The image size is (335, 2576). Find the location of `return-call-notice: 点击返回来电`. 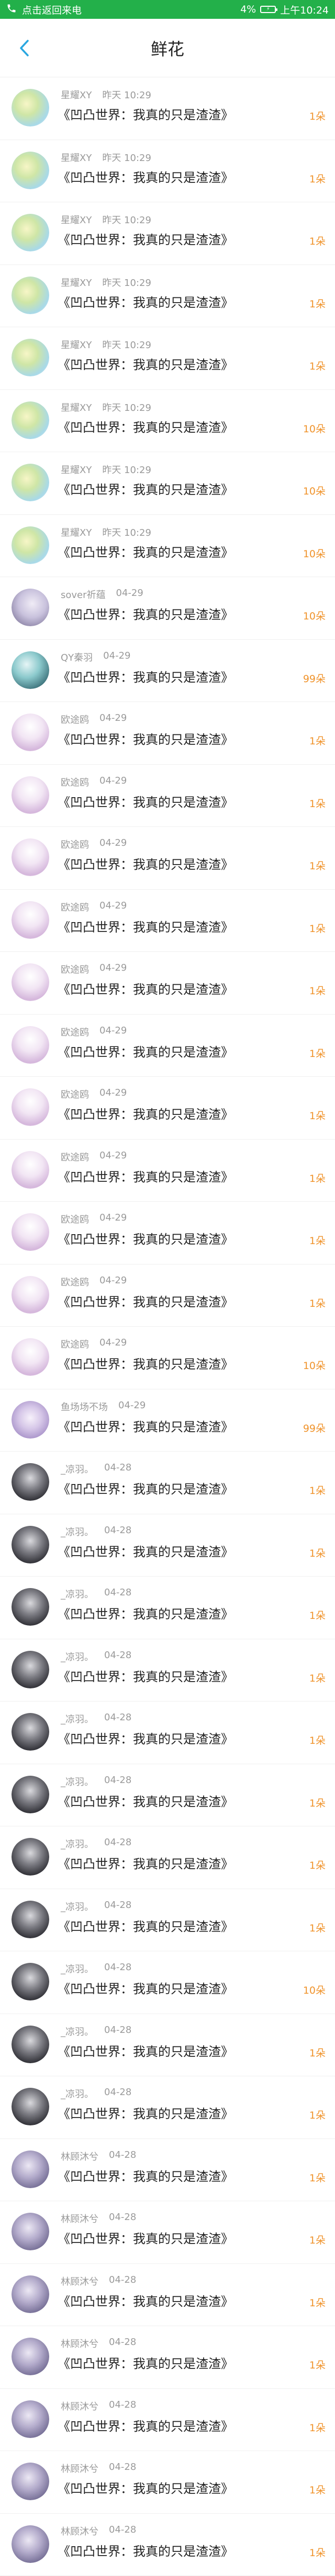

return-call-notice: 点击返回来电 is located at coordinates (52, 10).